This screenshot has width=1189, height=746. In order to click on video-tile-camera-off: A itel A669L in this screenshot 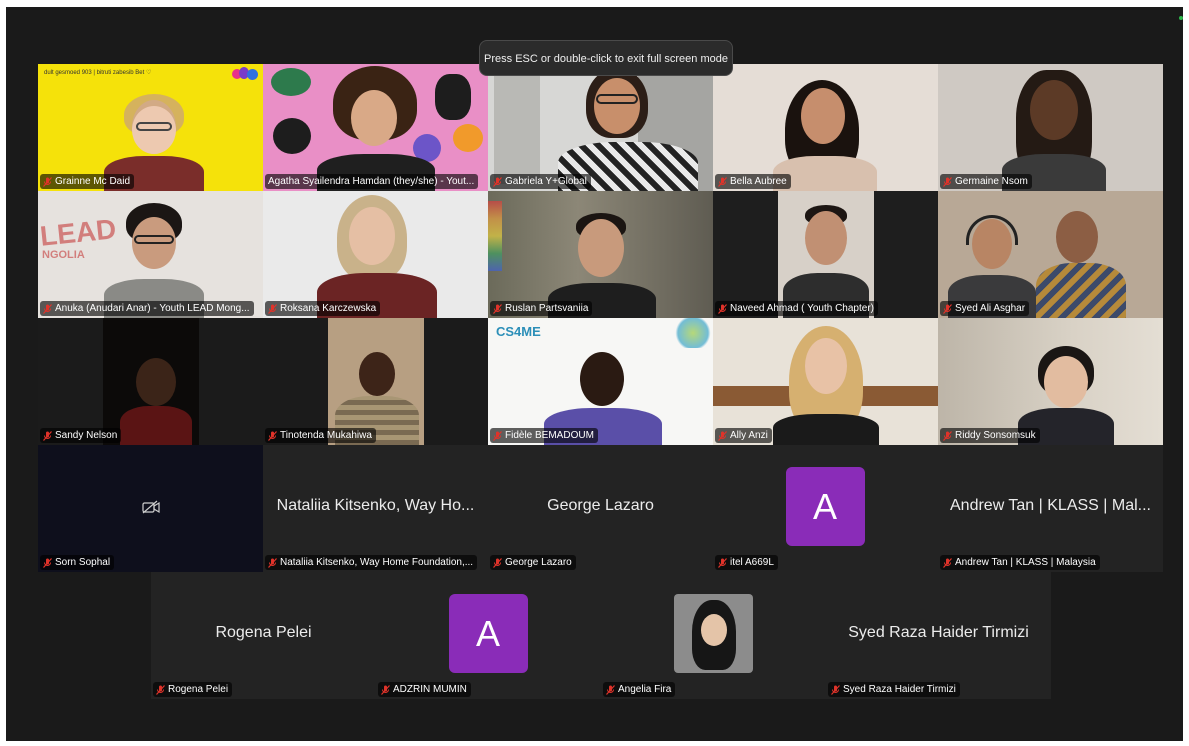, I will do `click(825, 508)`.